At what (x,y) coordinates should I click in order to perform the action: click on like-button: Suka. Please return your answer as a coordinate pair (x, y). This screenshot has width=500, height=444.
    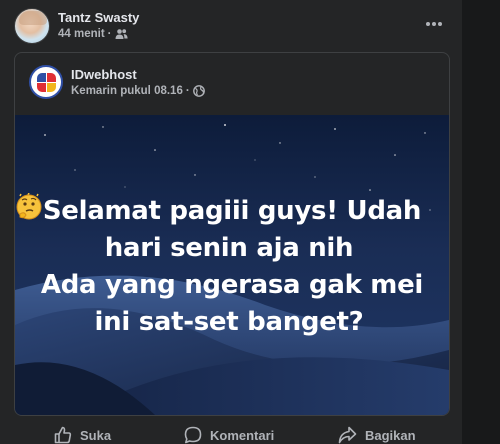
    Looking at the image, I should click on (82, 432).